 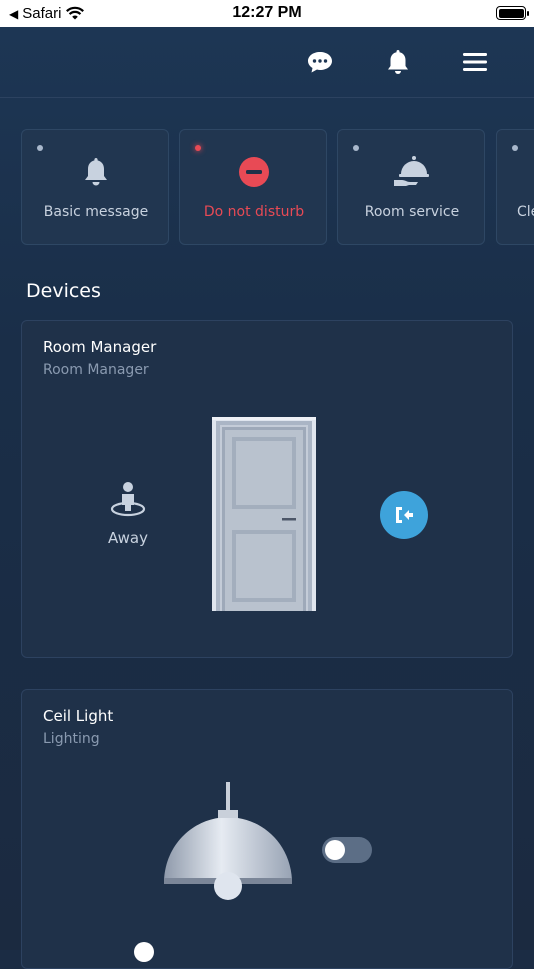 I want to click on status-bar: ◀ Safari 12:27 PM, so click(x=267, y=13).